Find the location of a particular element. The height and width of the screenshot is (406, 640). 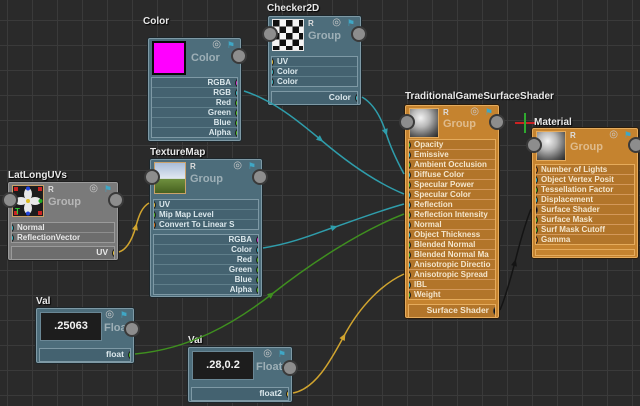

input-row: Specular Power is located at coordinates (452, 184).